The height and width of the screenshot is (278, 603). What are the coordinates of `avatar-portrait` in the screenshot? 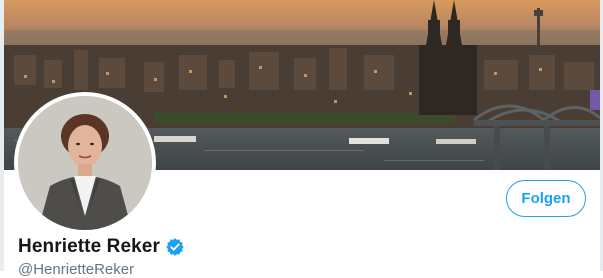 It's located at (85, 163).